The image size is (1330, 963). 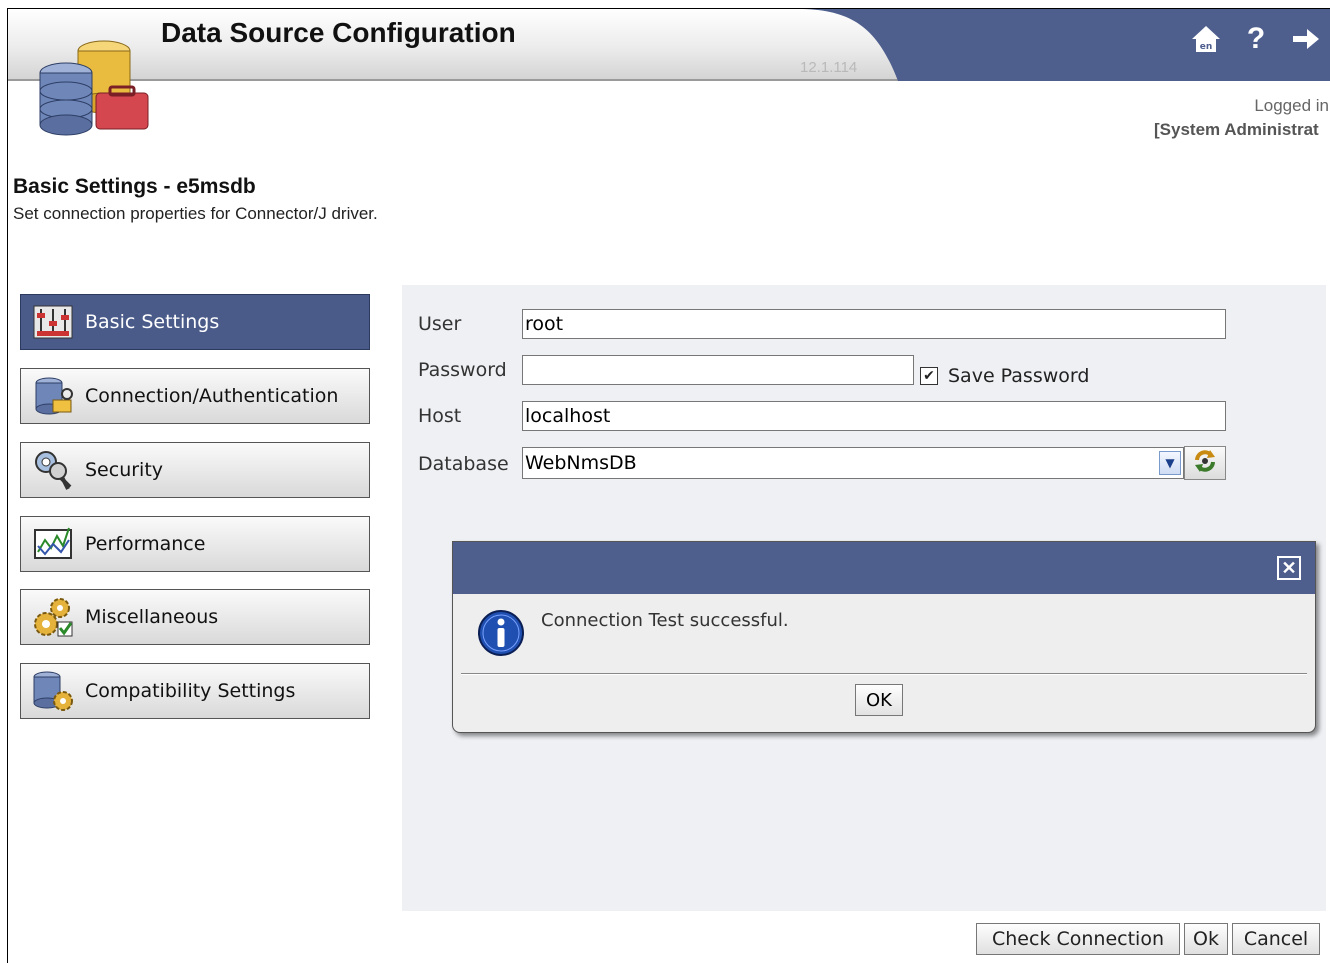 I want to click on user-input, so click(x=874, y=324).